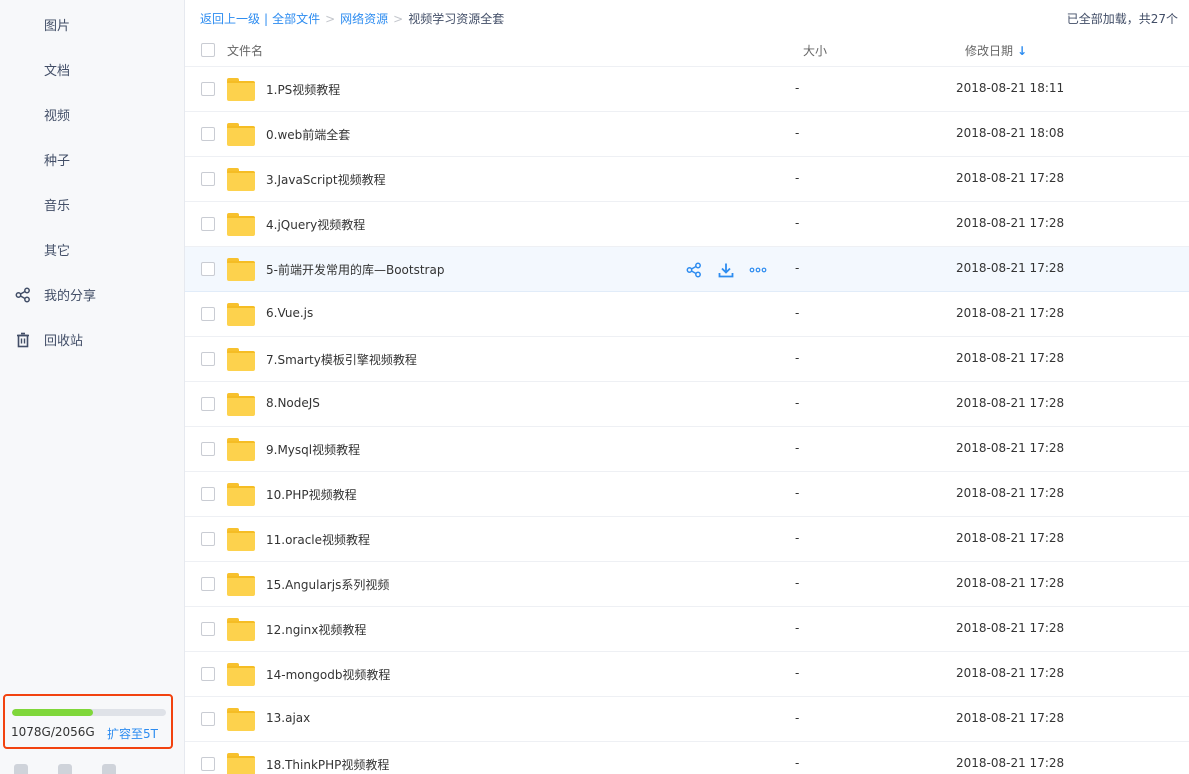  Describe the element at coordinates (208, 50) in the screenshot. I see `select-all-checkbox` at that location.